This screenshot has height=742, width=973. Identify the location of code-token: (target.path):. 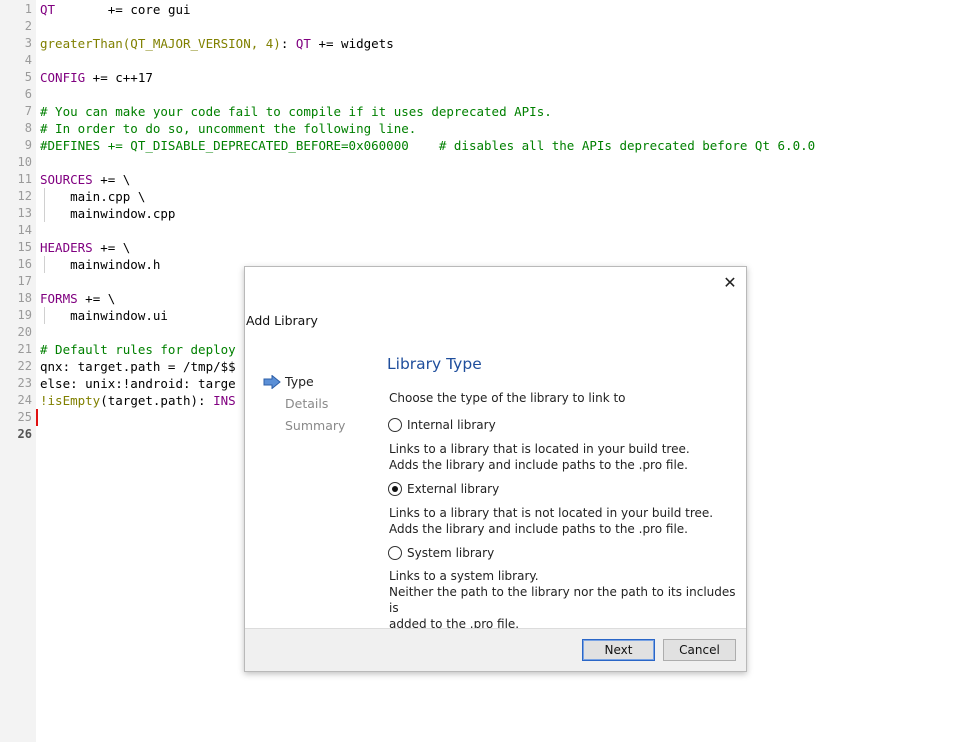
(157, 400).